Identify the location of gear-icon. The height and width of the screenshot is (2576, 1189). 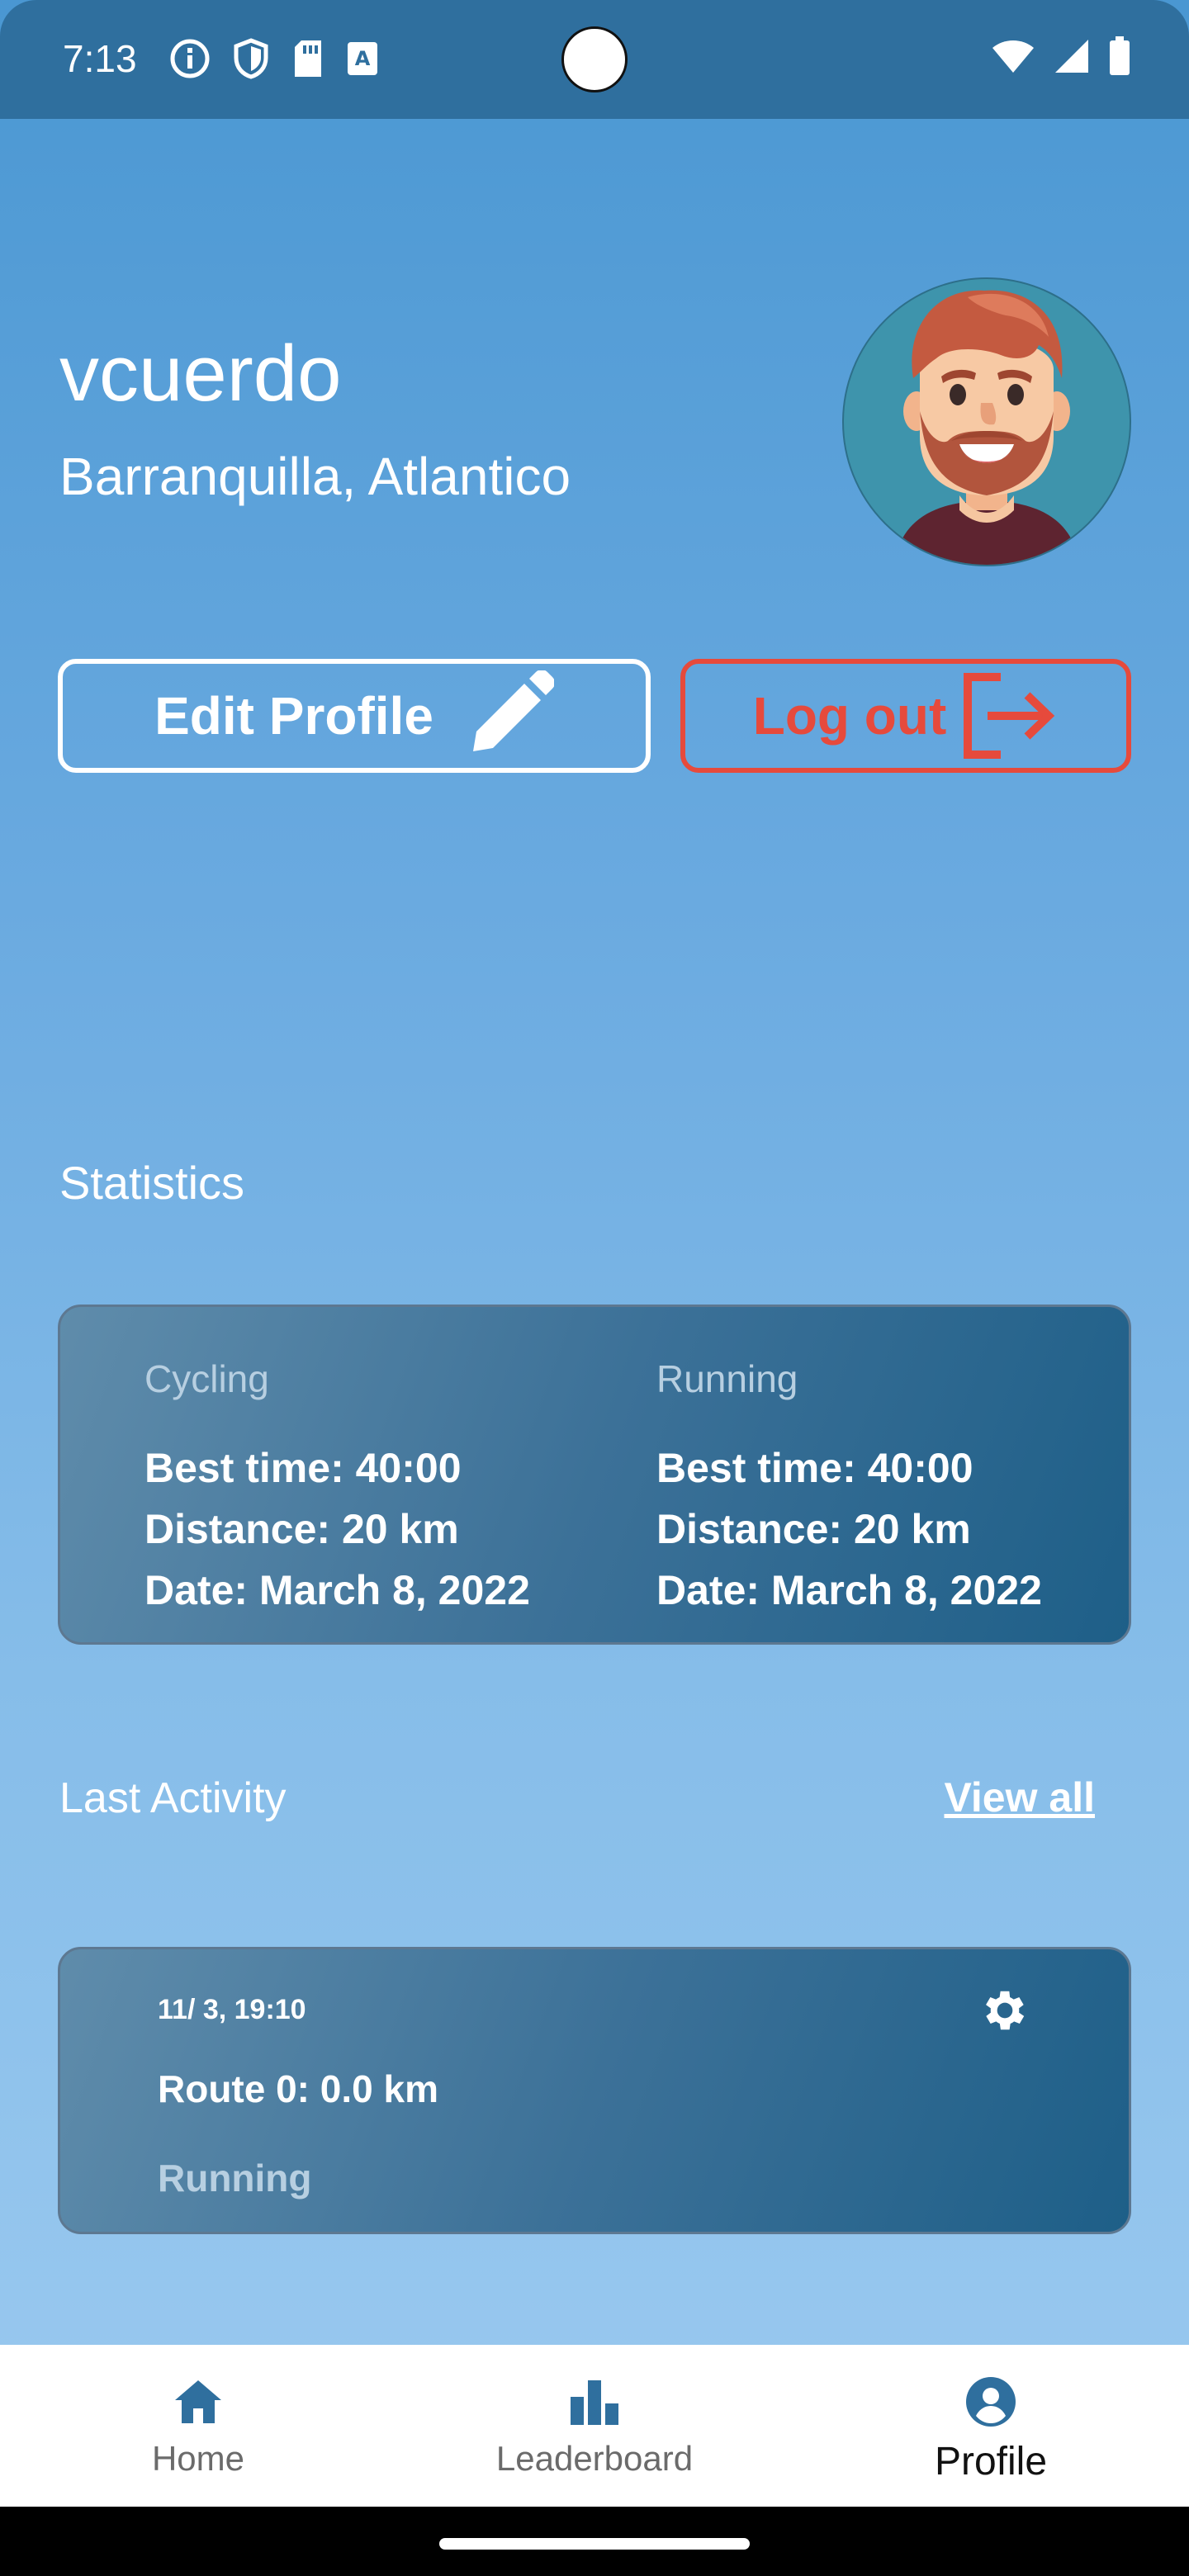
(1005, 2010).